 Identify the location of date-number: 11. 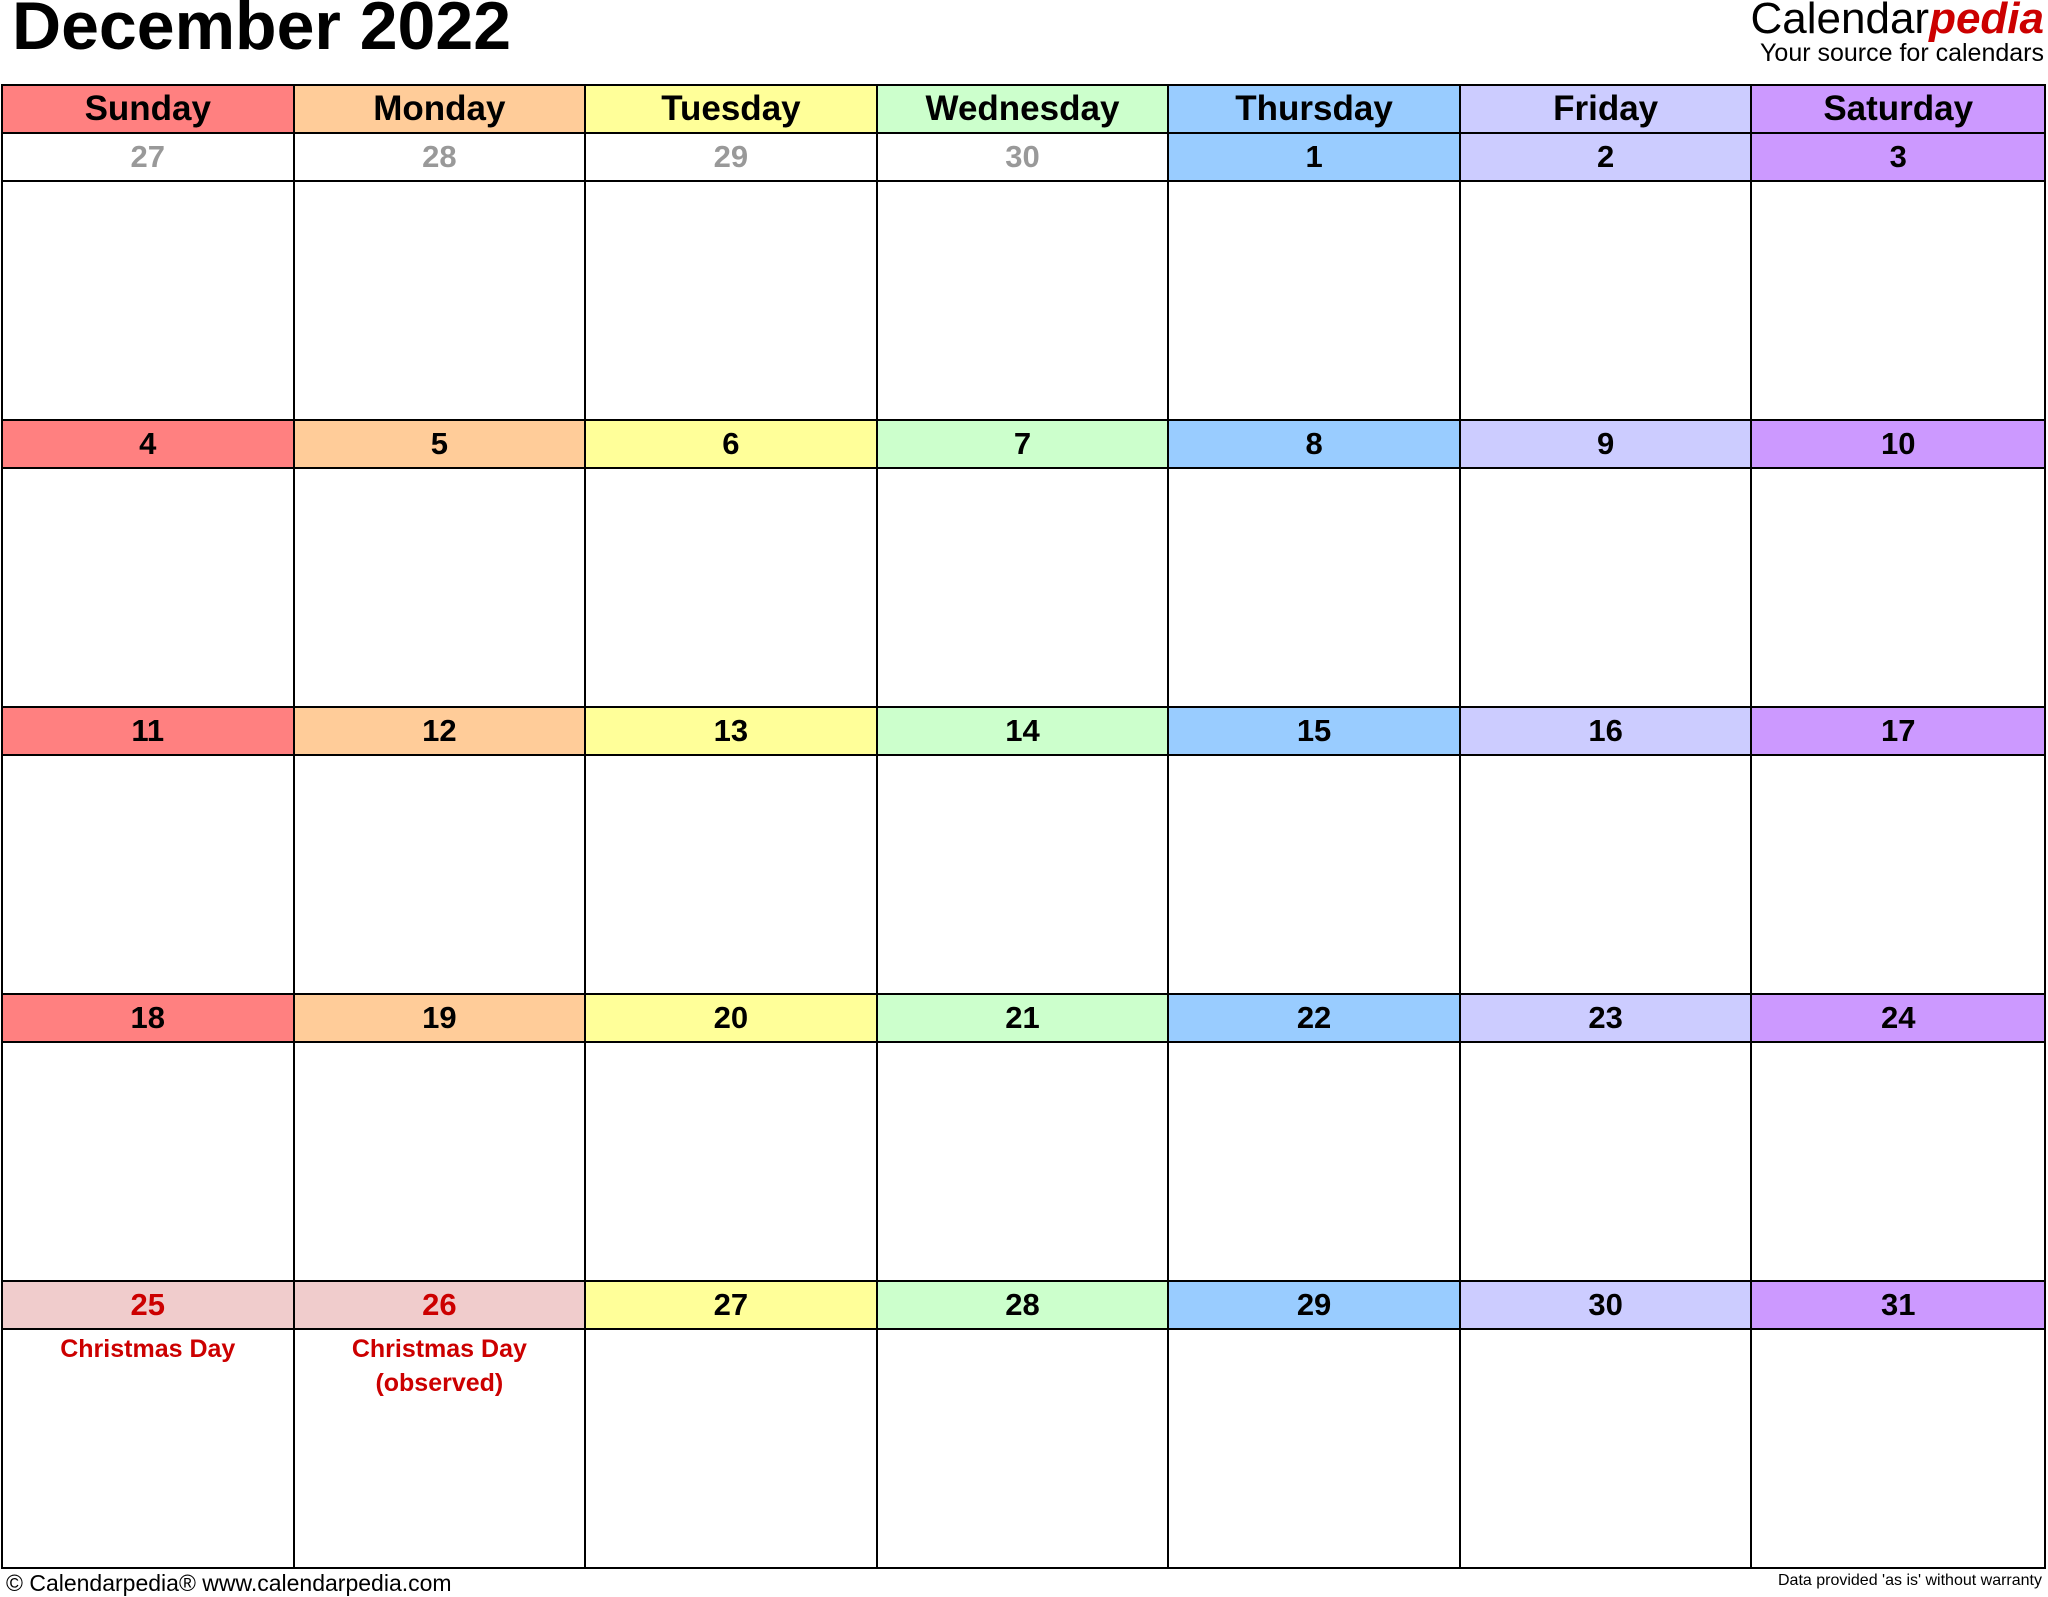
(149, 732).